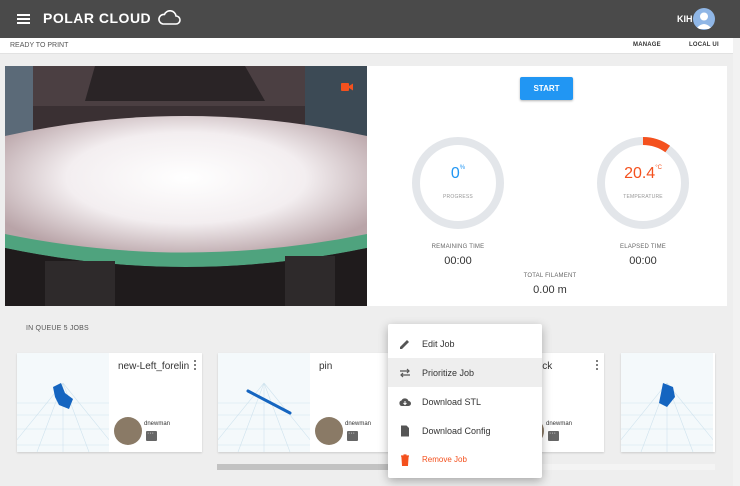 The width and height of the screenshot is (740, 486). Describe the element at coordinates (643, 247) in the screenshot. I see `elapsed-time-label: ELAPSED TIME` at that location.